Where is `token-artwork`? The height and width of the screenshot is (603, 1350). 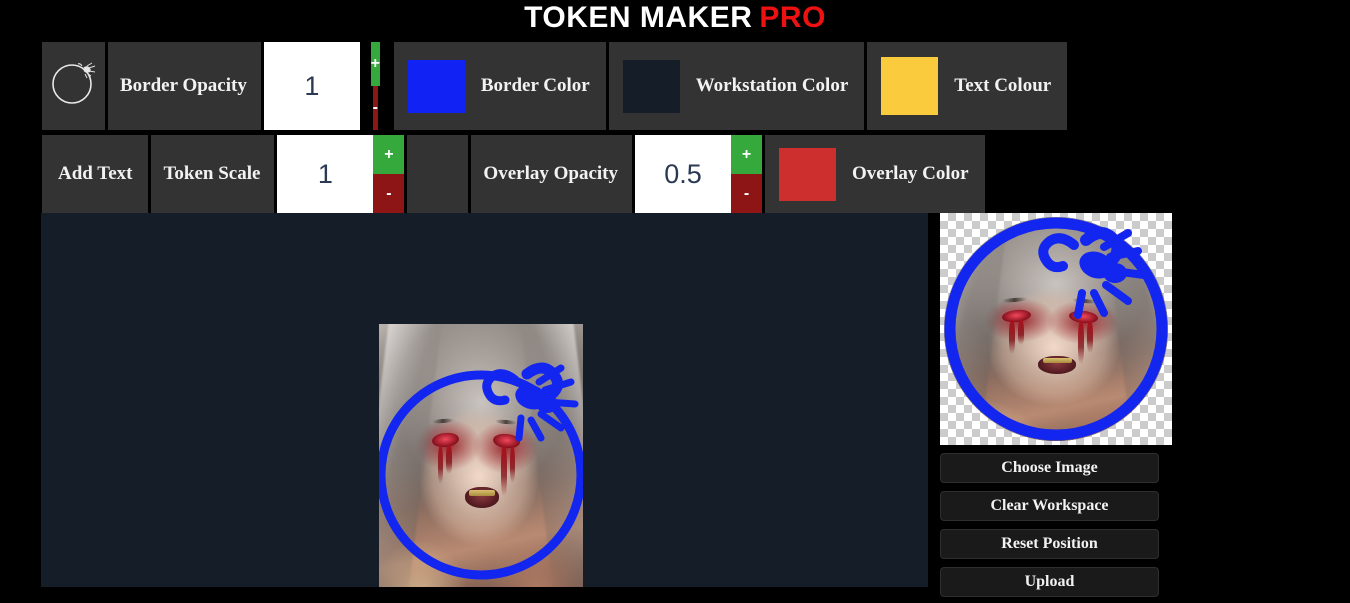 token-artwork is located at coordinates (481, 455).